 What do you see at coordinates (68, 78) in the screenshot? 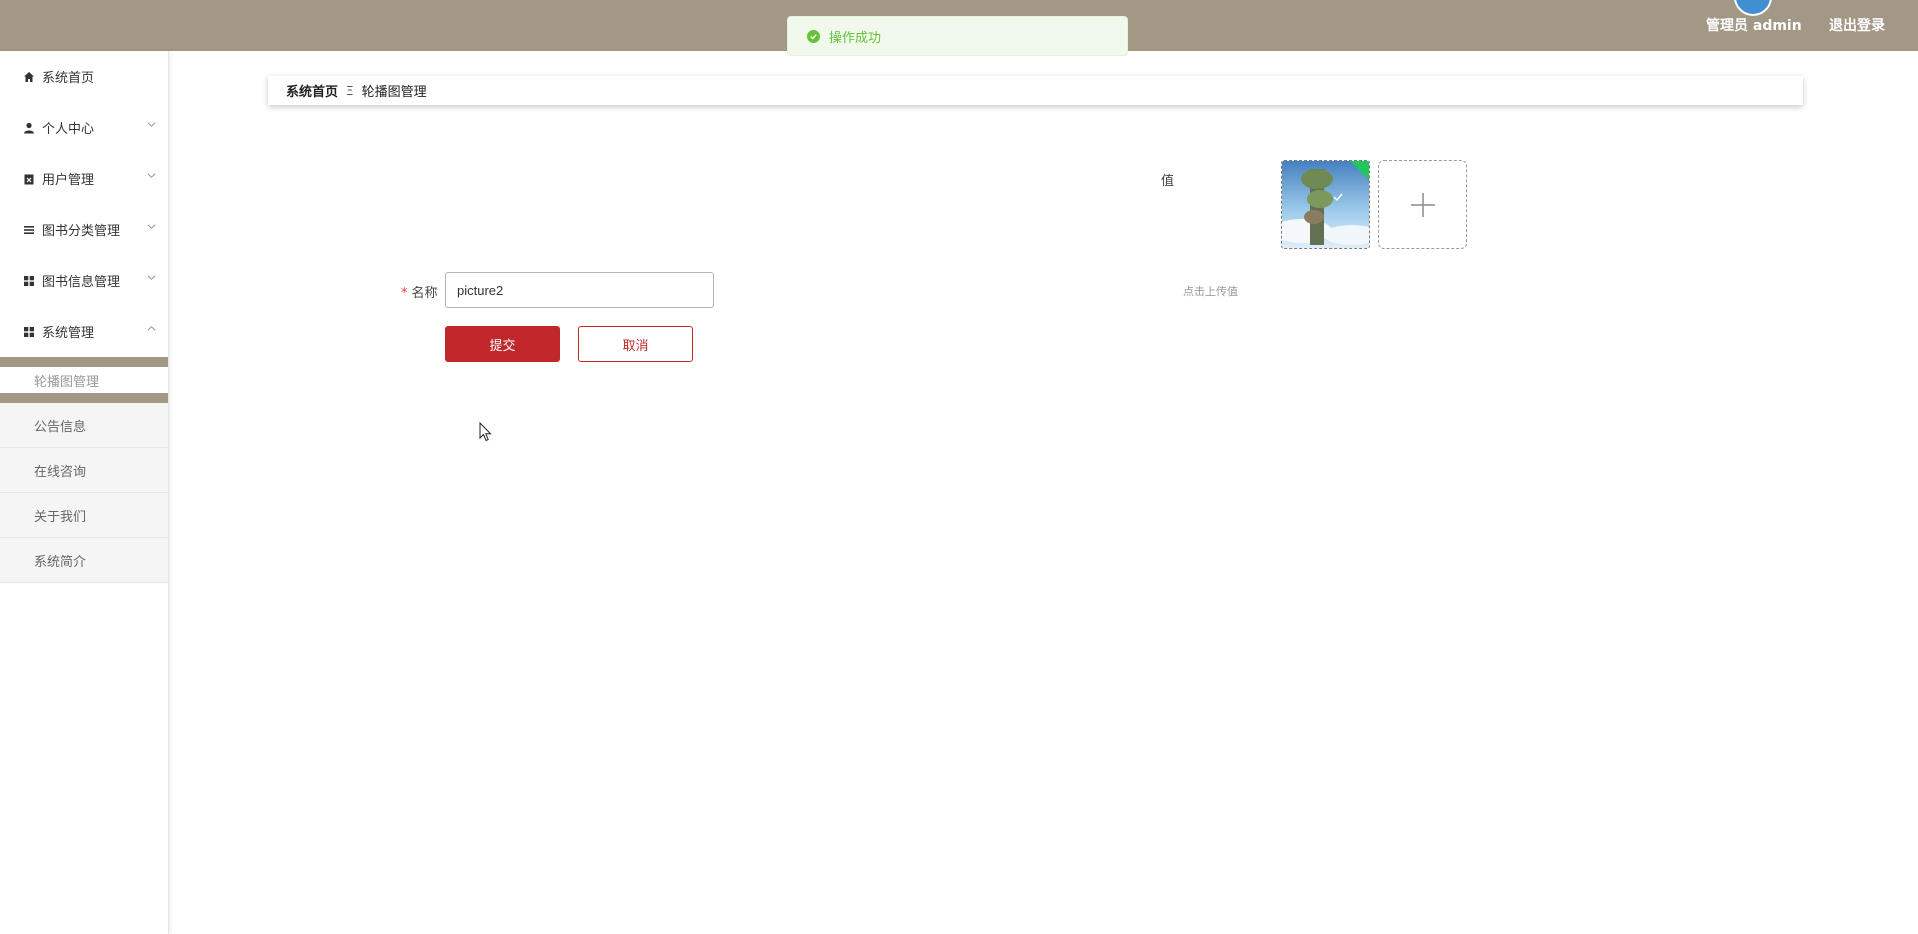
I see `sidebar-item-label: 系统首页` at bounding box center [68, 78].